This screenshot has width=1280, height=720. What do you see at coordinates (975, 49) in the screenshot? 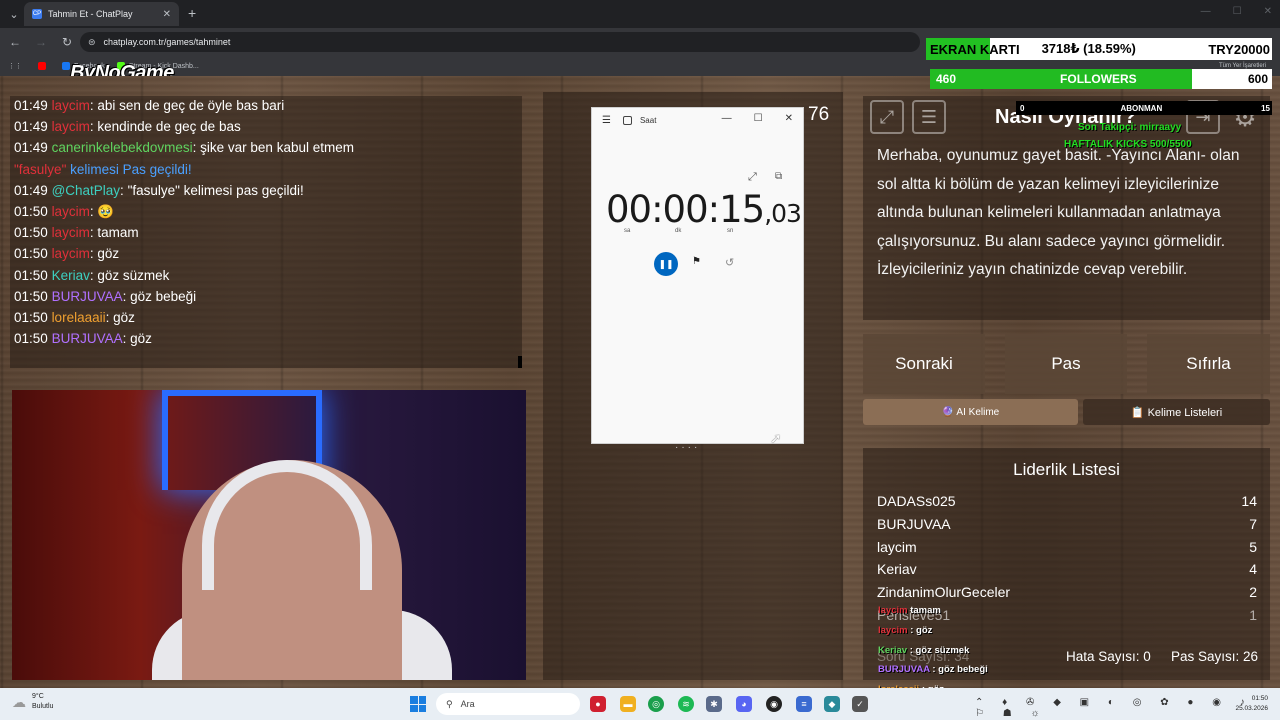
I see `goal-label: EKRAN KARTI` at bounding box center [975, 49].